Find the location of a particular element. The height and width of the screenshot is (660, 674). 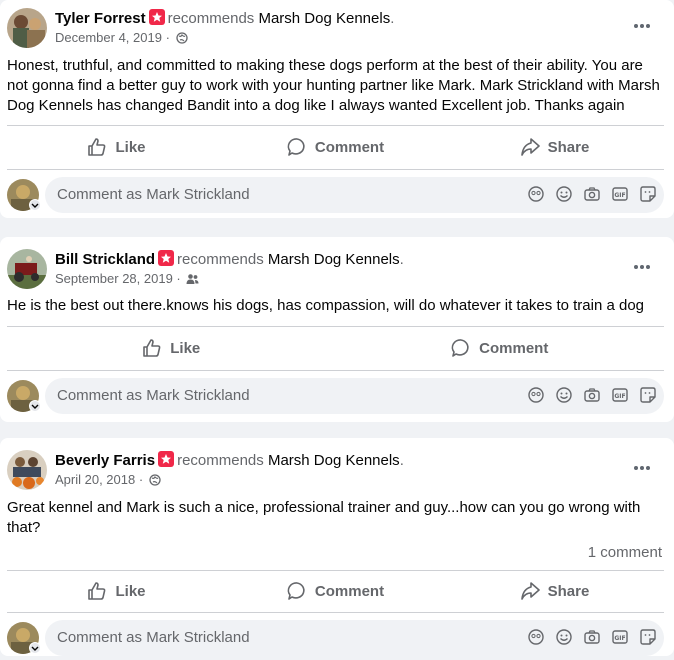

post-meta: September 28, 2019 · is located at coordinates (127, 279).